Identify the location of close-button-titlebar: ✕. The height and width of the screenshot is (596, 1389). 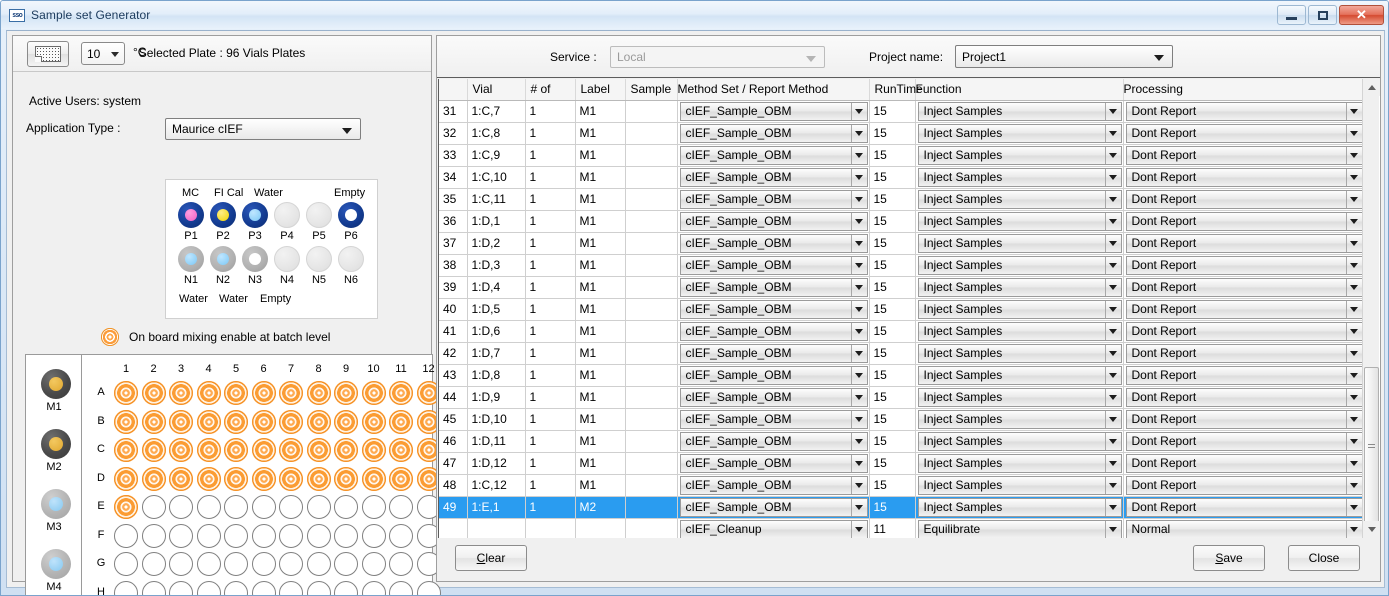
(1361, 15).